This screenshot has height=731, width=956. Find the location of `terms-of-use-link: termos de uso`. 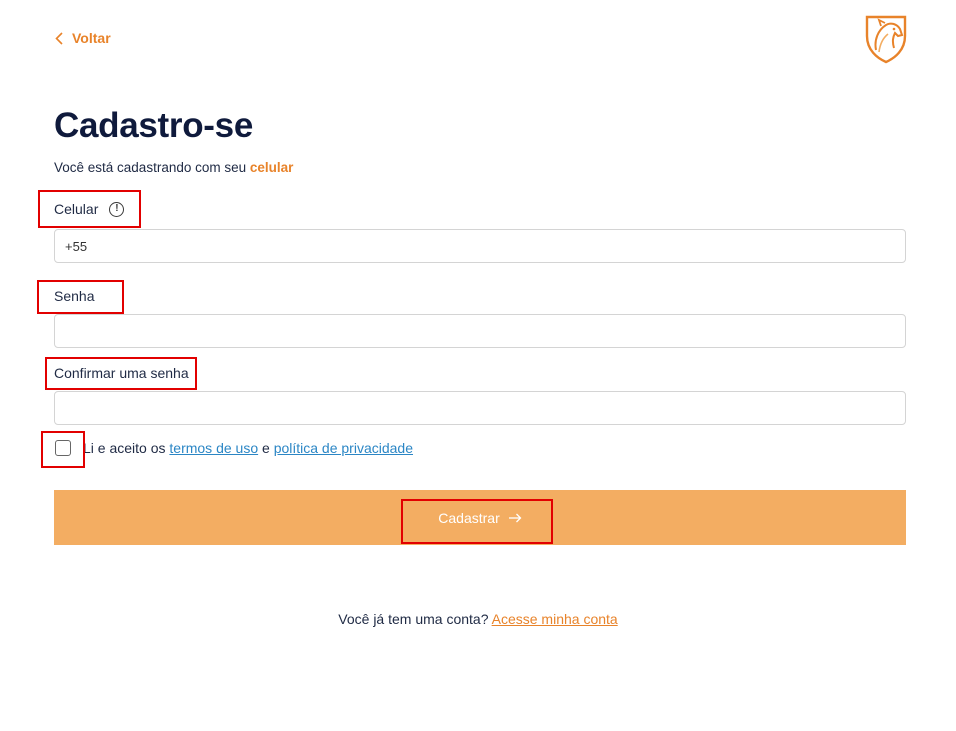

terms-of-use-link: termos de uso is located at coordinates (213, 448).